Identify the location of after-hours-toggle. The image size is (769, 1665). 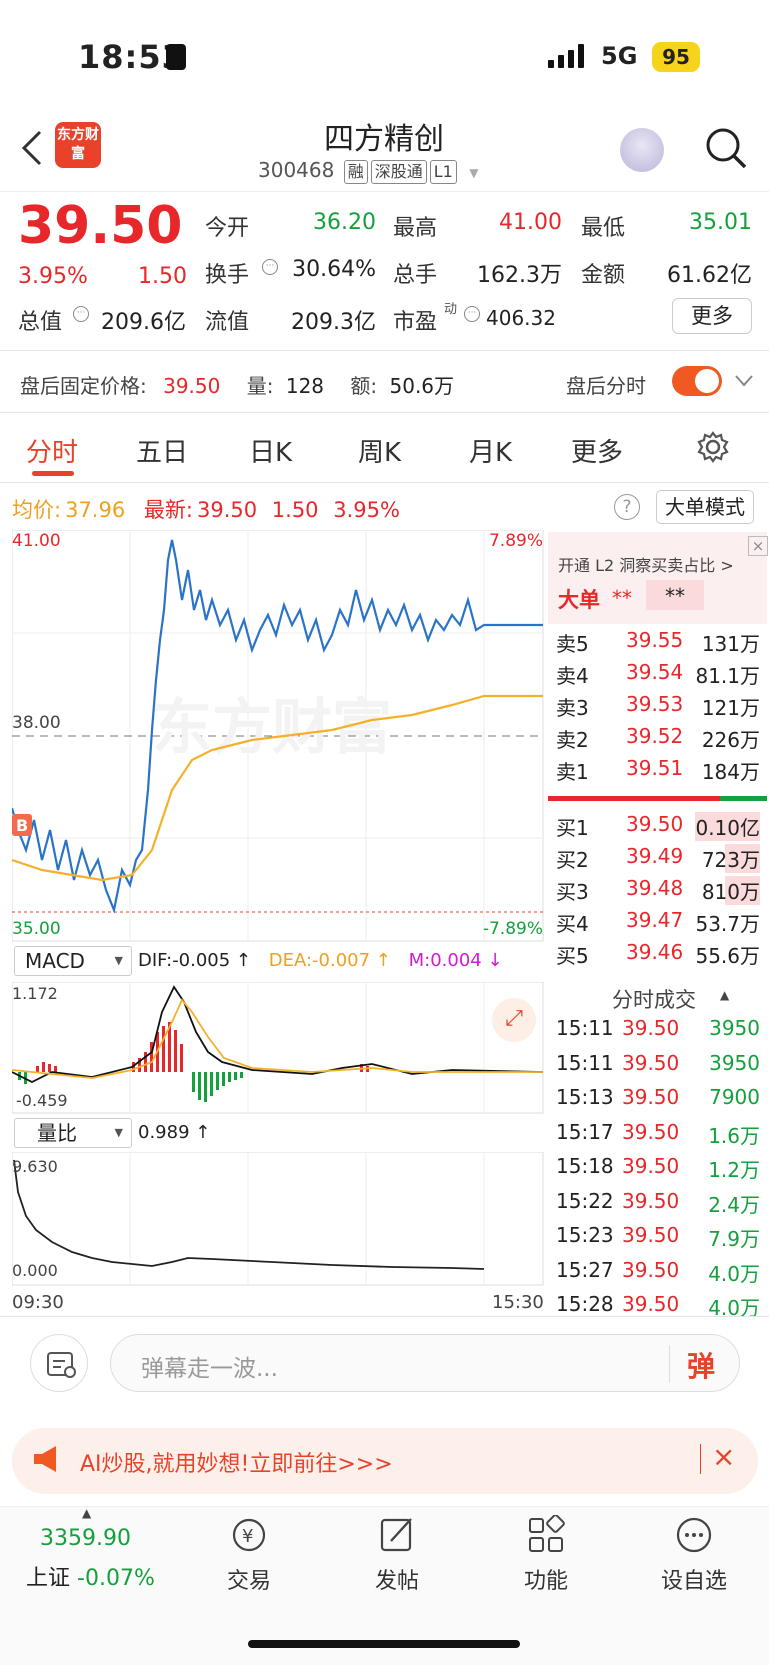
(697, 381).